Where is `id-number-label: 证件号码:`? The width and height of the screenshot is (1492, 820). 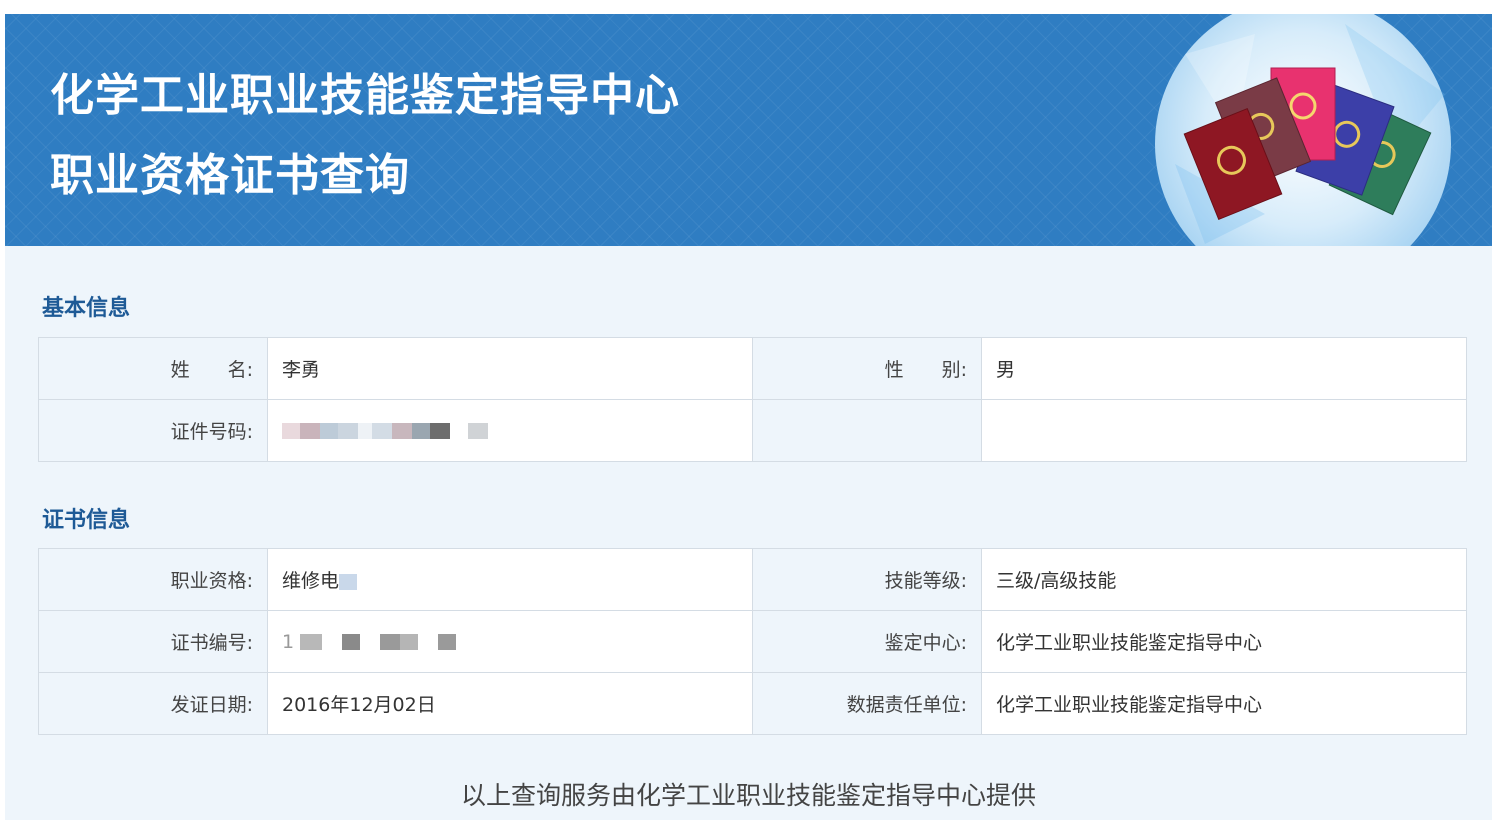
id-number-label: 证件号码: is located at coordinates (153, 430).